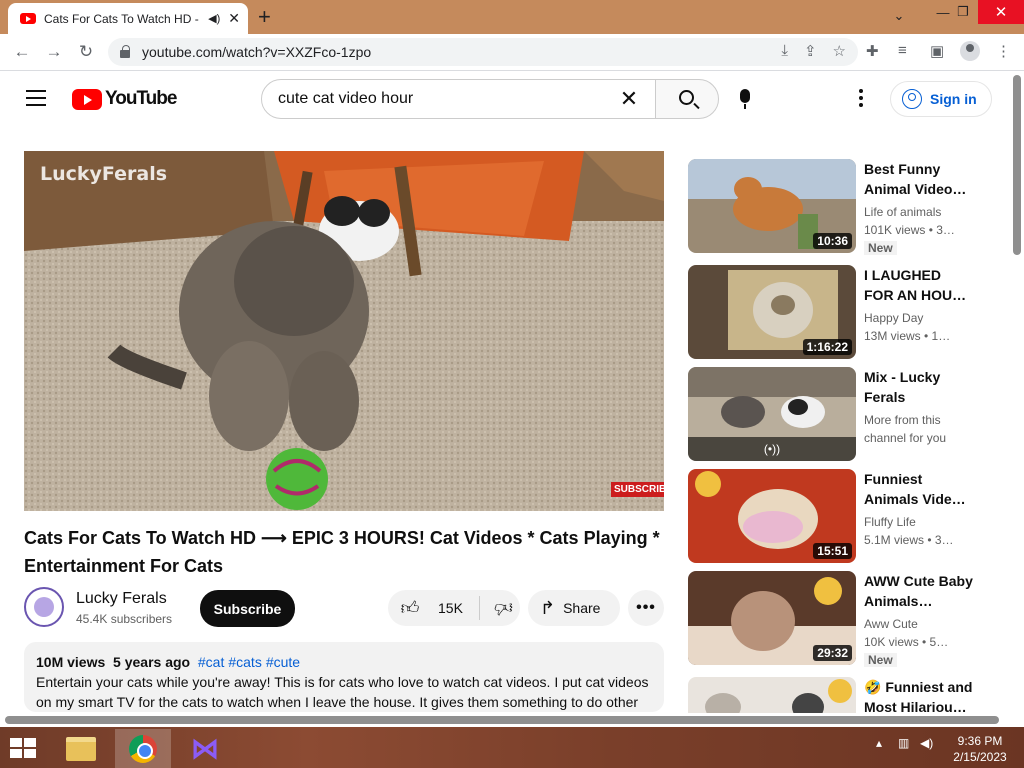 The height and width of the screenshot is (768, 1024). I want to click on volume-icon: ◀), so click(926, 743).